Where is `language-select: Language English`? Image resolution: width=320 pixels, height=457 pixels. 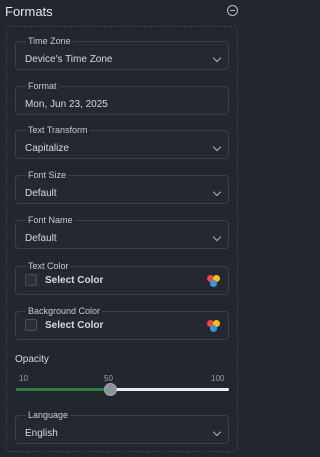 language-select: Language English is located at coordinates (122, 427).